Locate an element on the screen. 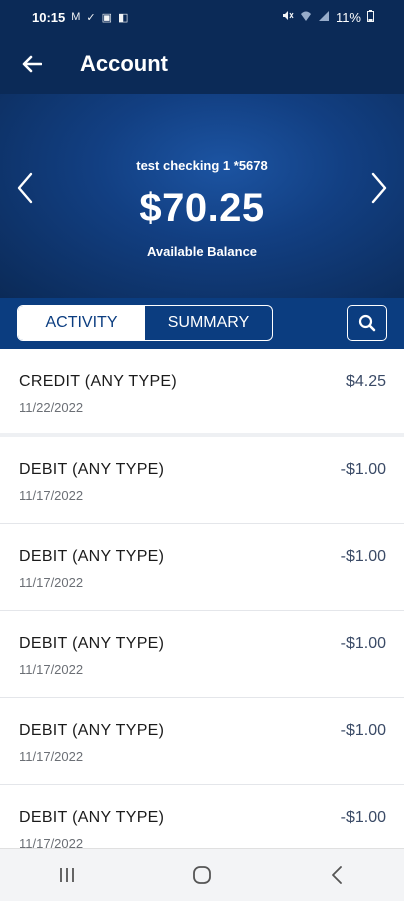 The height and width of the screenshot is (901, 404). segmented-control: ACTIVITY SUMMARY is located at coordinates (145, 323).